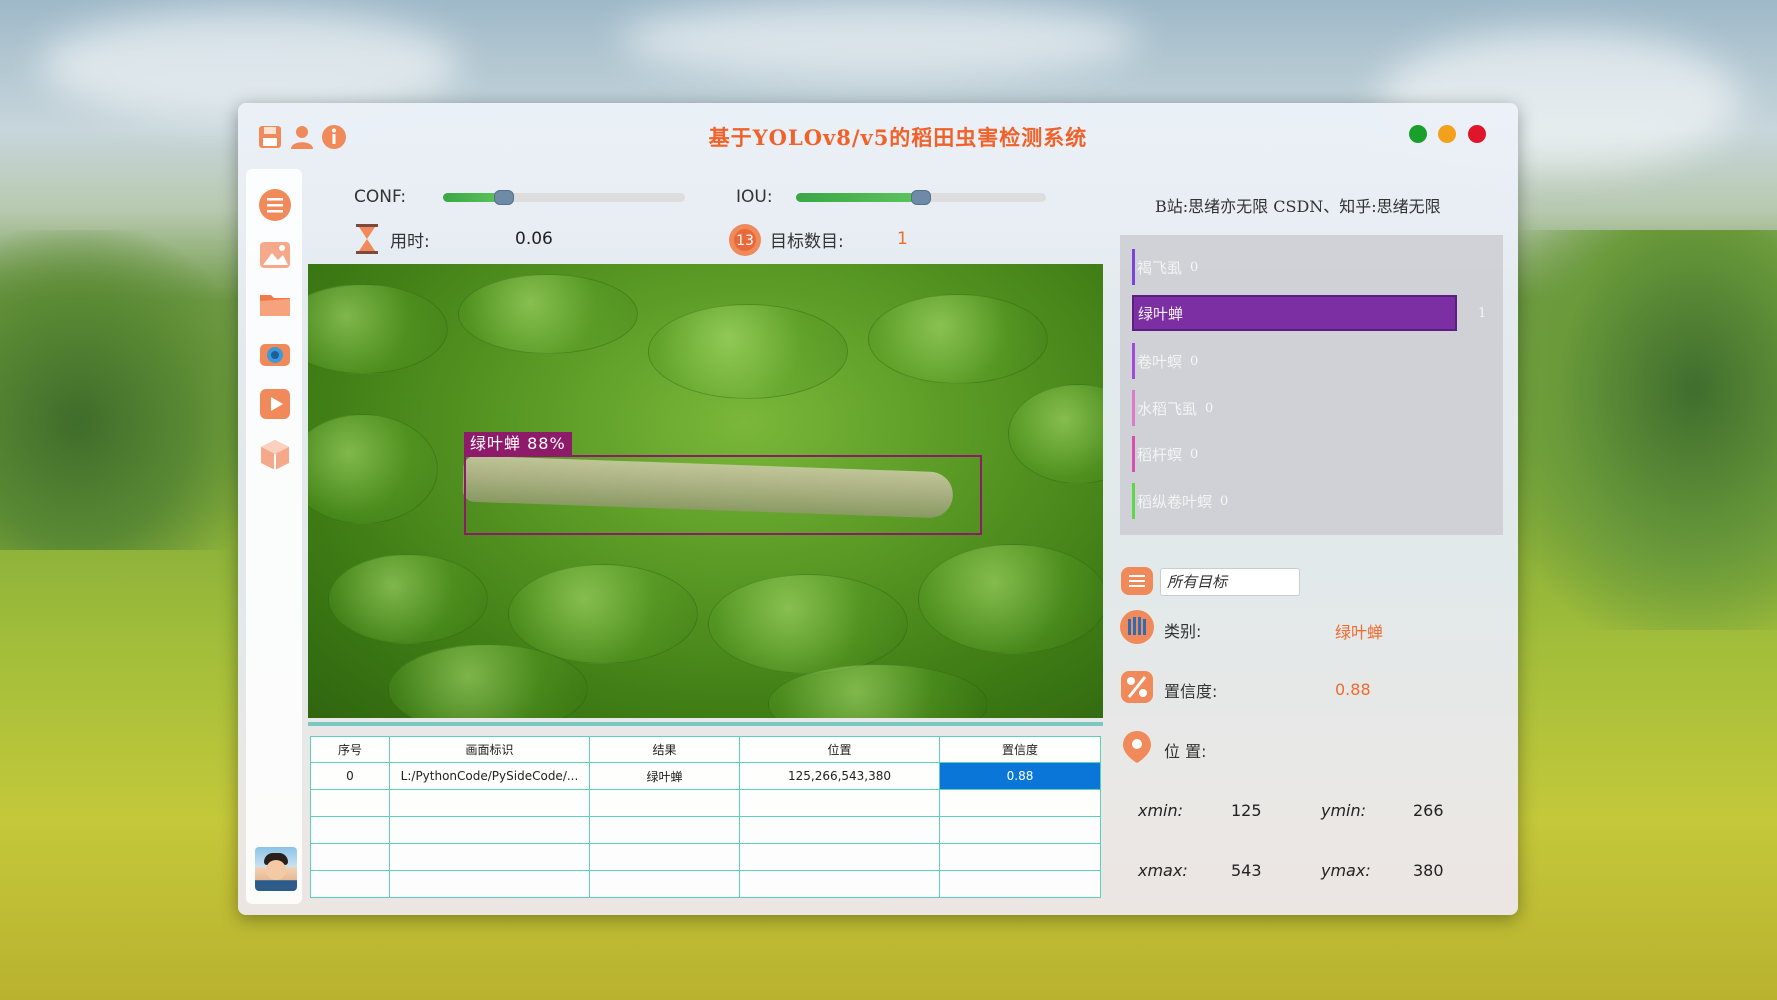 This screenshot has height=1000, width=1777. What do you see at coordinates (1447, 134) in the screenshot?
I see `minimize-button` at bounding box center [1447, 134].